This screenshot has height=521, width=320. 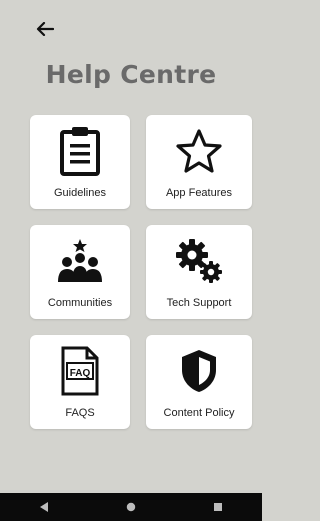 I want to click on nav-back-button, so click(x=44, y=507).